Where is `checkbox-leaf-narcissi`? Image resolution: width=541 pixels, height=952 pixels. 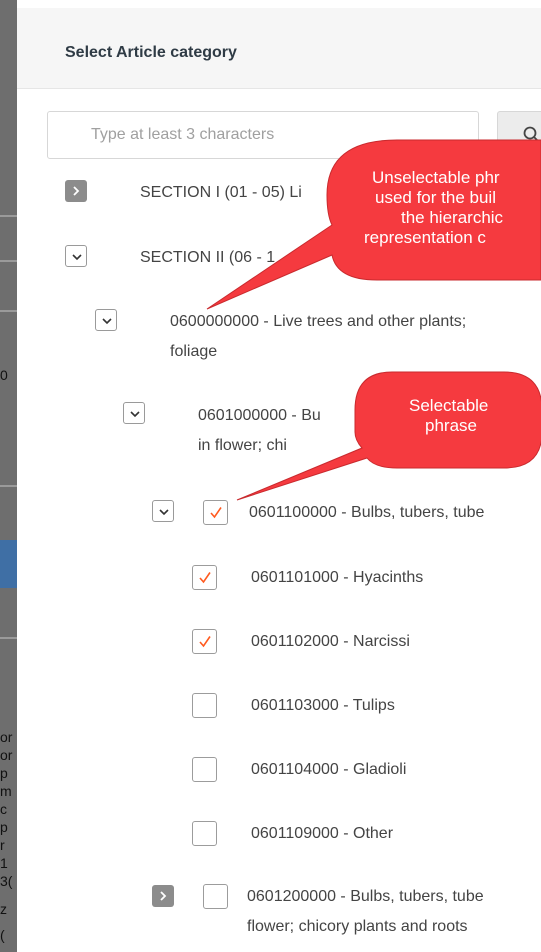 checkbox-leaf-narcissi is located at coordinates (204, 641).